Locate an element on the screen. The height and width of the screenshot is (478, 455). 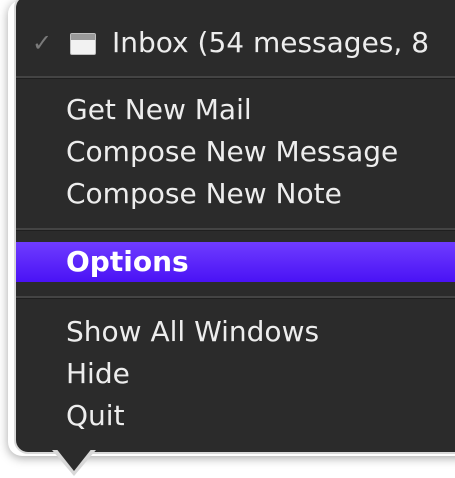
menu-item-inbox-window: ✓ Inbox (54 messages, 8 is located at coordinates (235, 43).